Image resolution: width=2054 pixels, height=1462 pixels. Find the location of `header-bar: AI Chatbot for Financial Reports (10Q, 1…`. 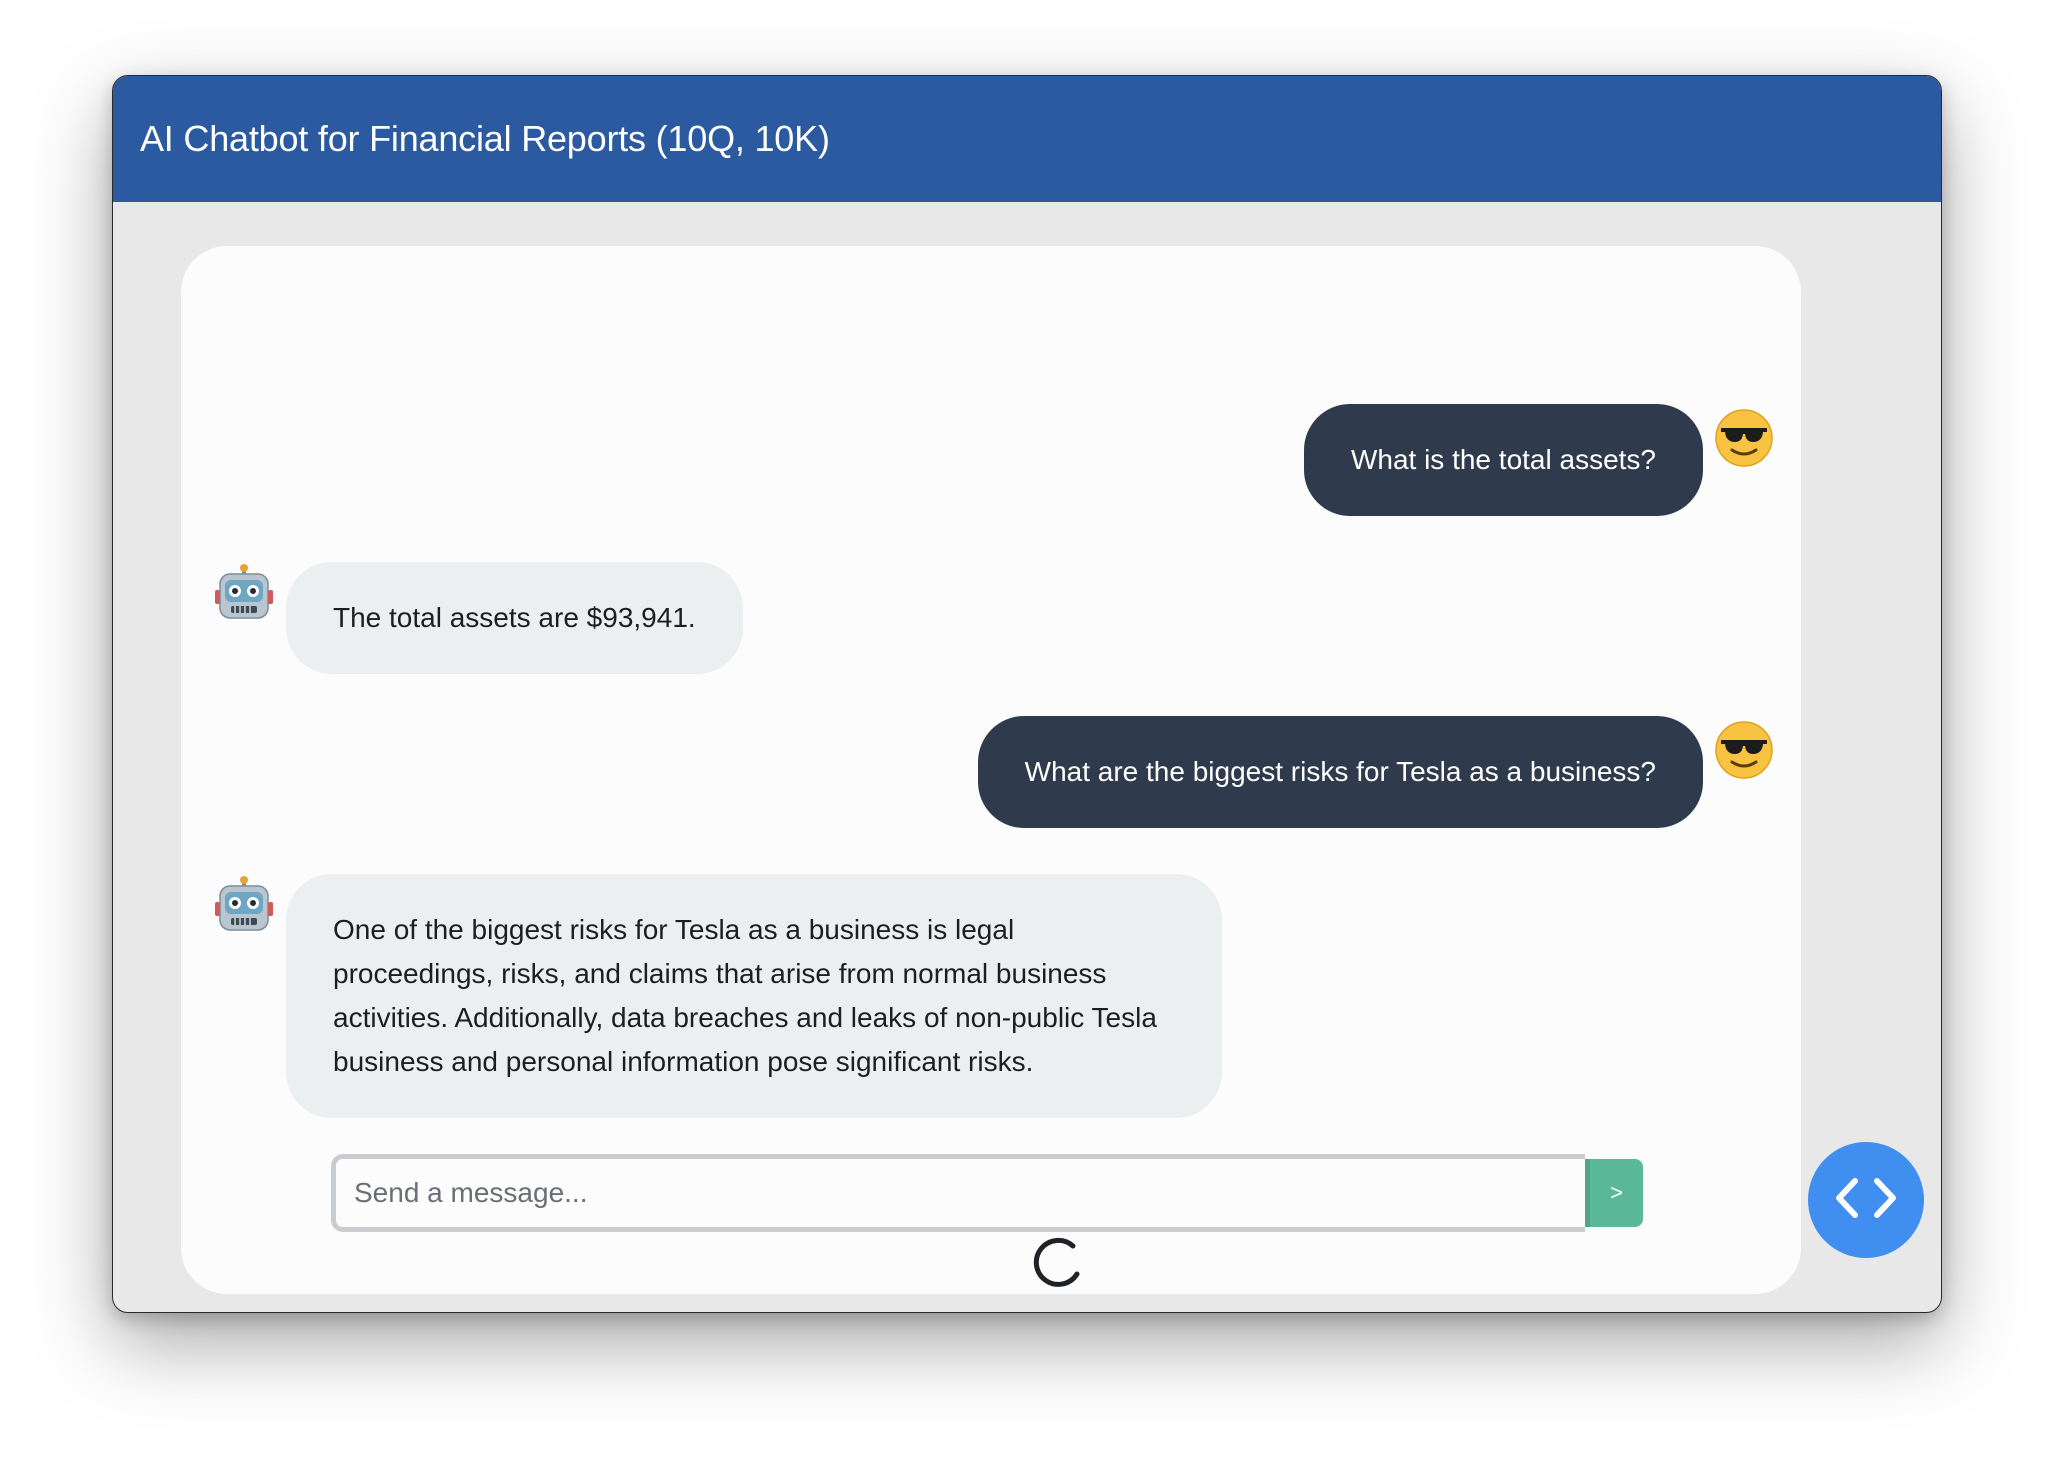

header-bar: AI Chatbot for Financial Reports (10Q, 1… is located at coordinates (1027, 139).